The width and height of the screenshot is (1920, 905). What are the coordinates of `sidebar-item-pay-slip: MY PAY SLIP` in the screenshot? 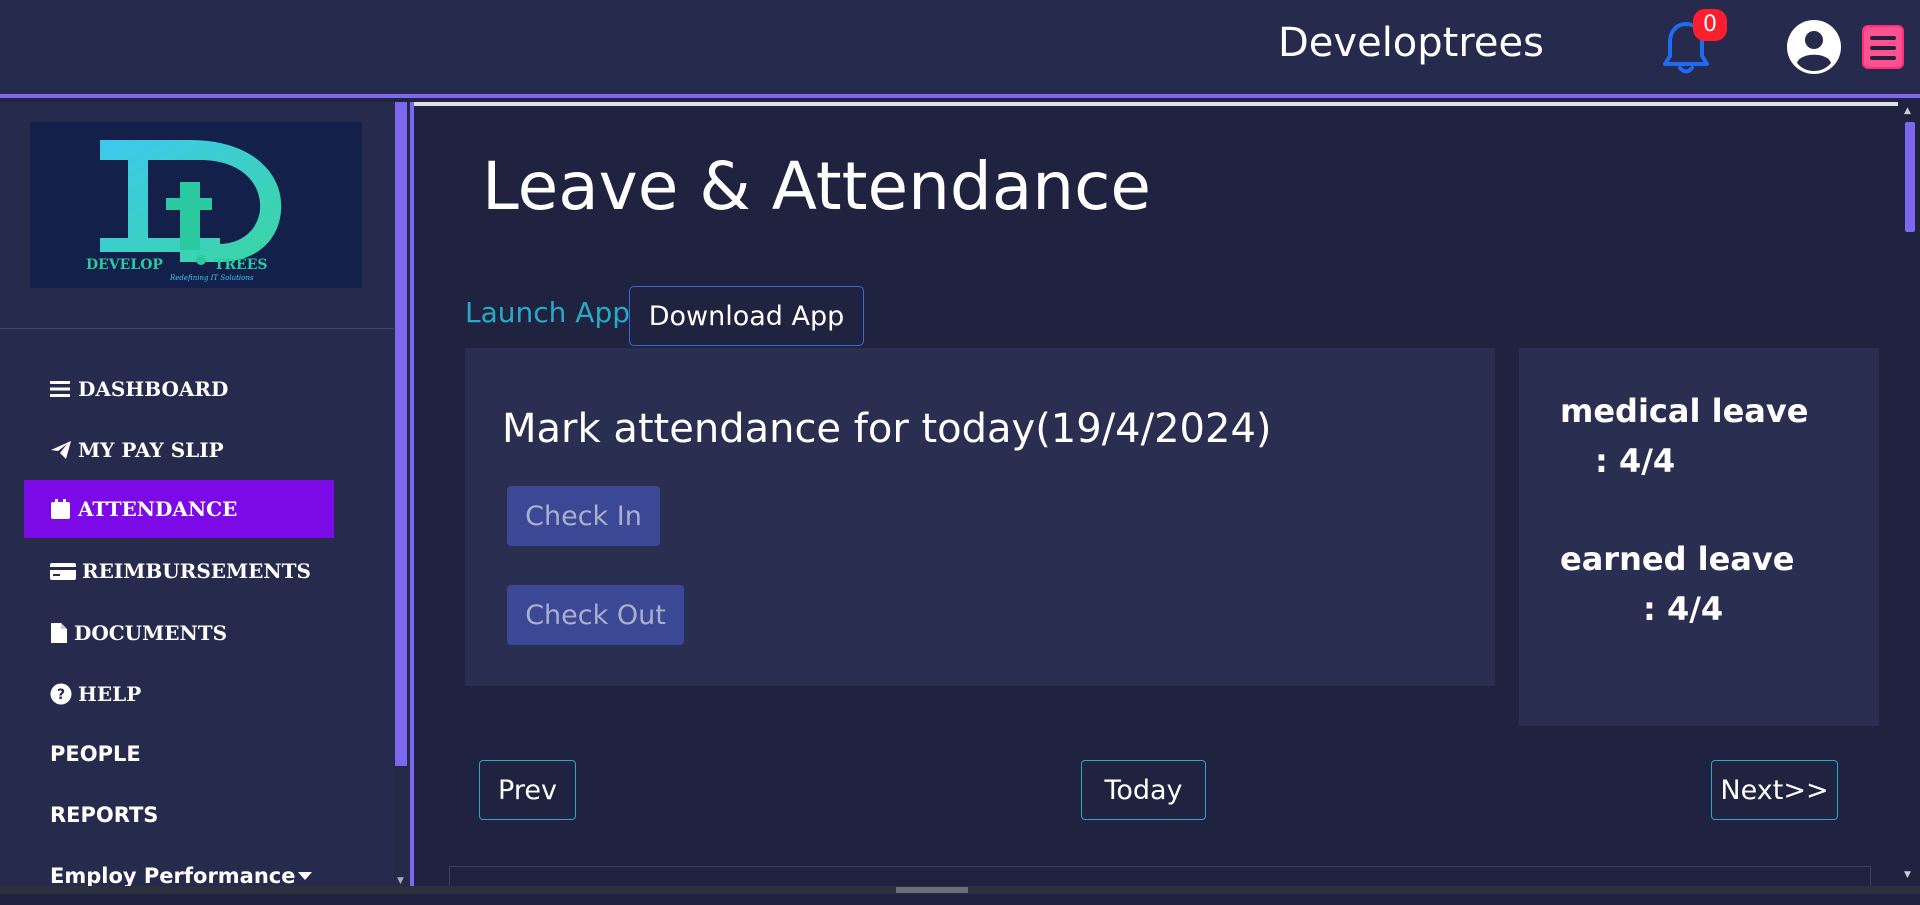 It's located at (179, 450).